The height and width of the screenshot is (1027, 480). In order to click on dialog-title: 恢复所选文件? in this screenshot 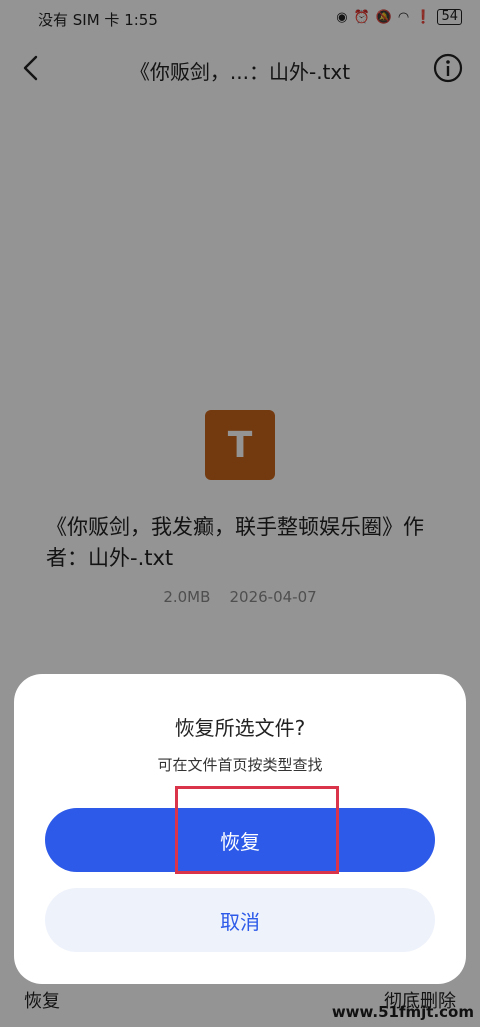, I will do `click(240, 728)`.